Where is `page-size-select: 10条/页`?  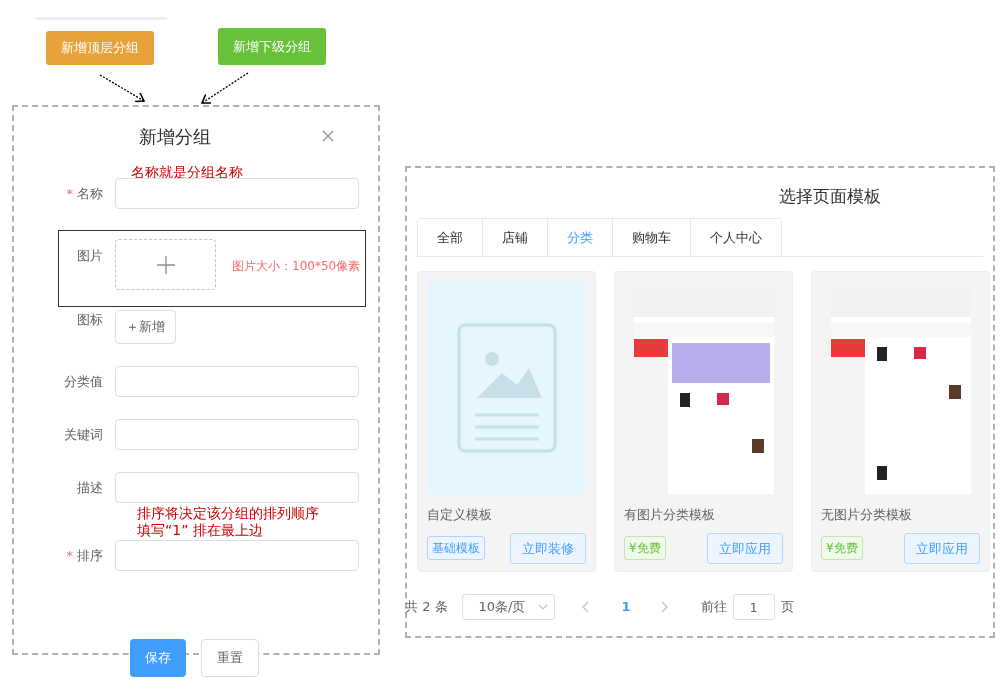
page-size-select: 10条/页 is located at coordinates (508, 607).